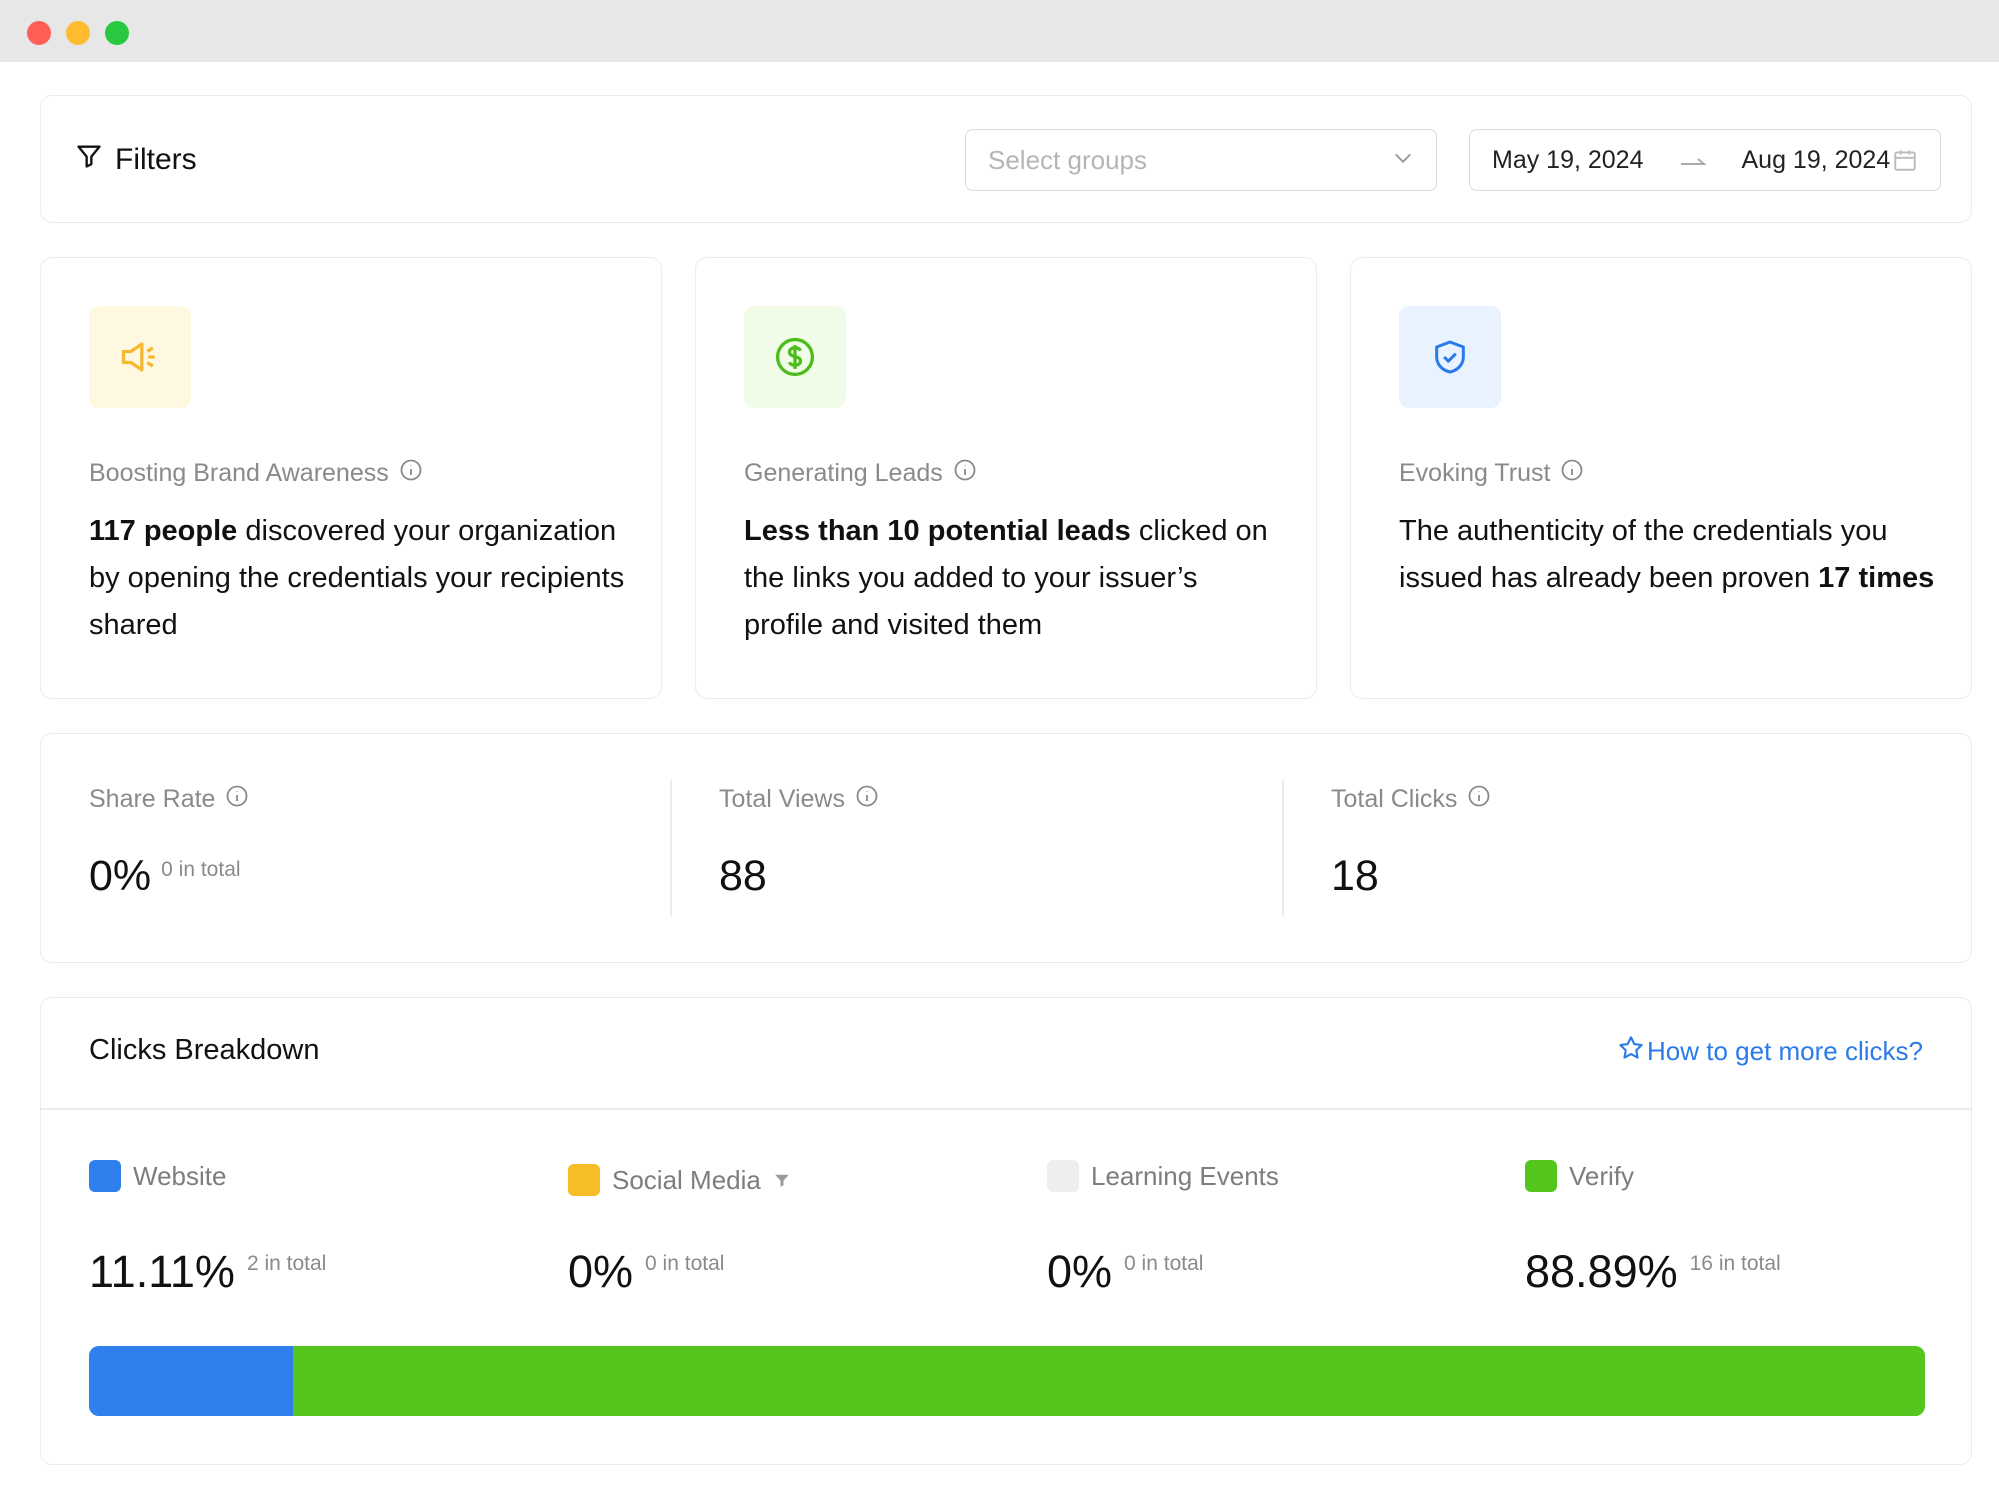 The width and height of the screenshot is (1999, 1494). I want to click on filters-heading: Filters, so click(136, 160).